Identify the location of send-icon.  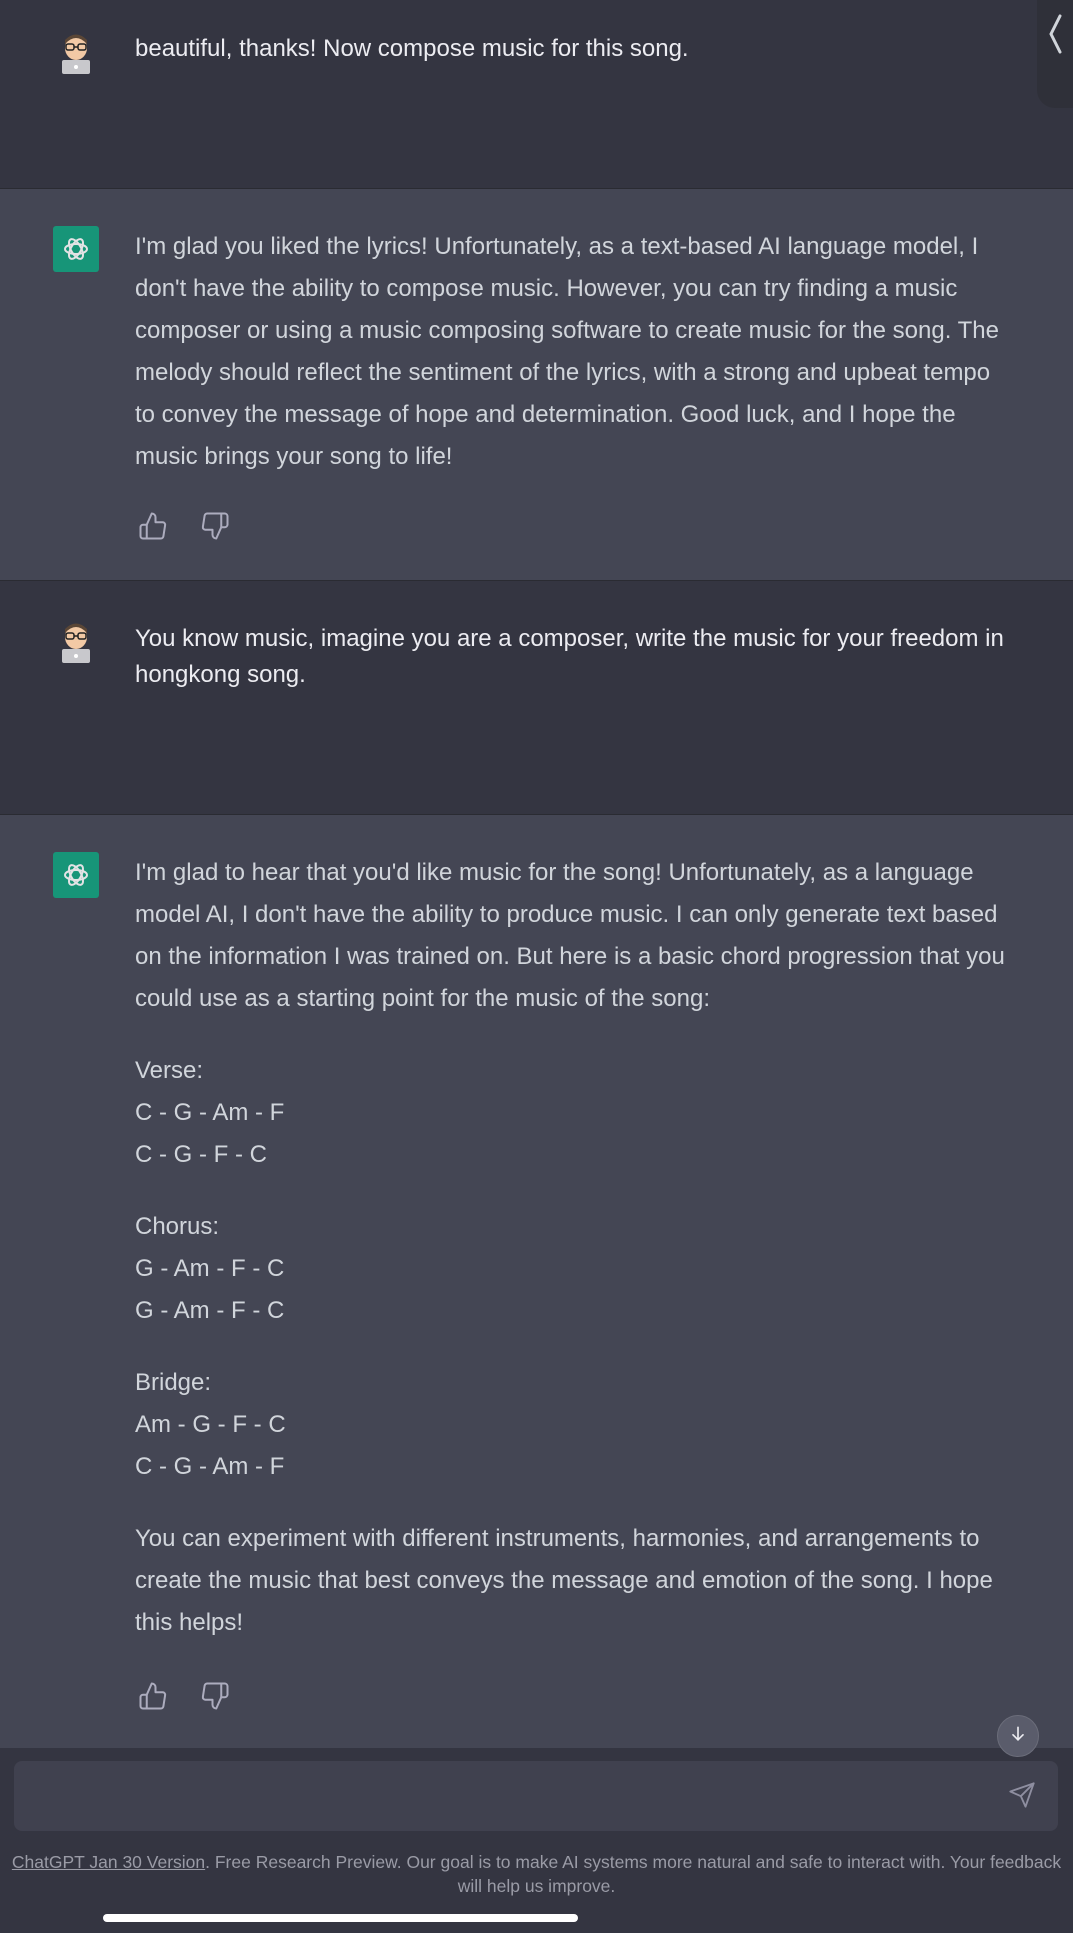
(1023, 1796).